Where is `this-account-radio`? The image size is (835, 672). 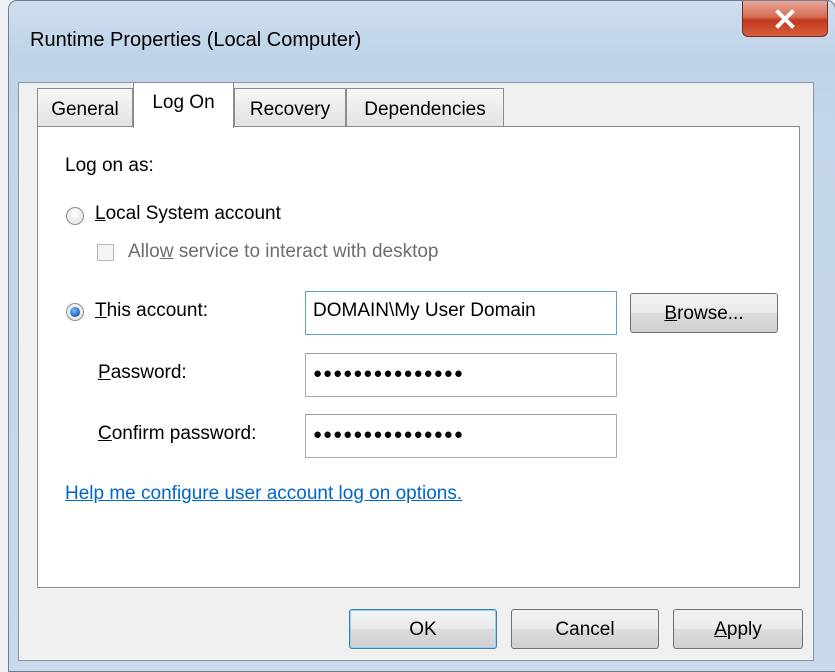 this-account-radio is located at coordinates (75, 312).